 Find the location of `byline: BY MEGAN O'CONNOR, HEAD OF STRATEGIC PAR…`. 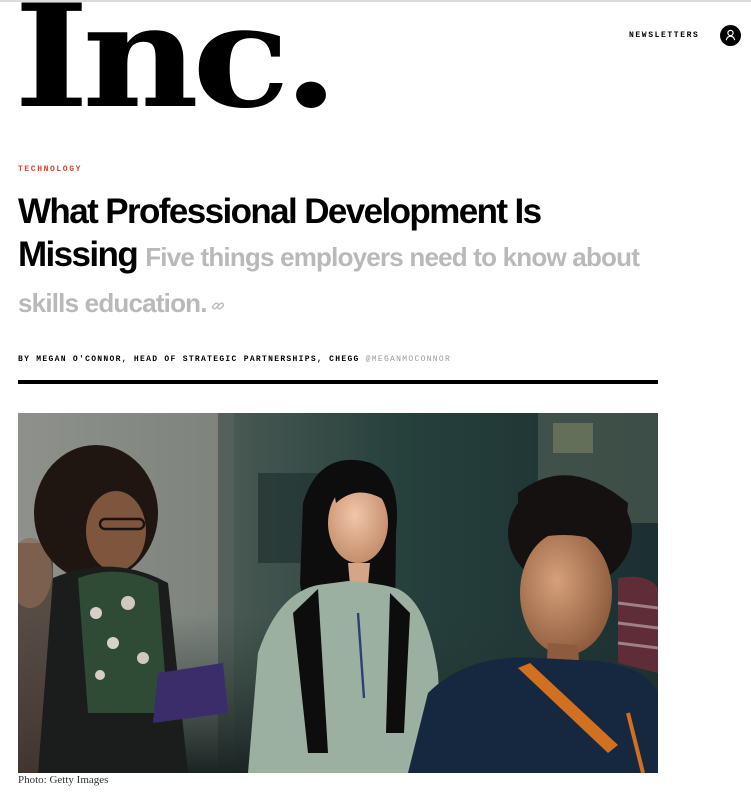

byline: BY MEGAN O'CONNOR, HEAD OF STRATEGIC PAR… is located at coordinates (234, 359).